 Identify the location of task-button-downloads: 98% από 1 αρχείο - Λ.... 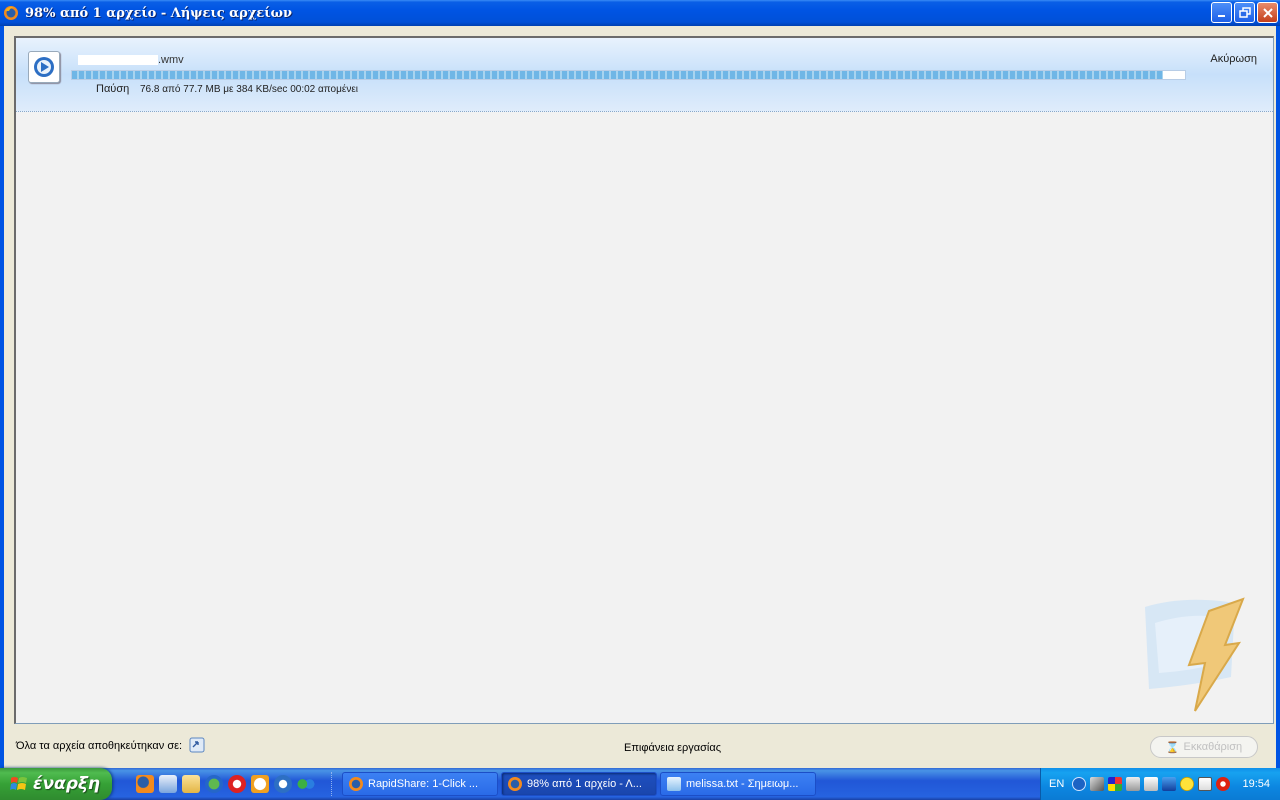
(579, 784).